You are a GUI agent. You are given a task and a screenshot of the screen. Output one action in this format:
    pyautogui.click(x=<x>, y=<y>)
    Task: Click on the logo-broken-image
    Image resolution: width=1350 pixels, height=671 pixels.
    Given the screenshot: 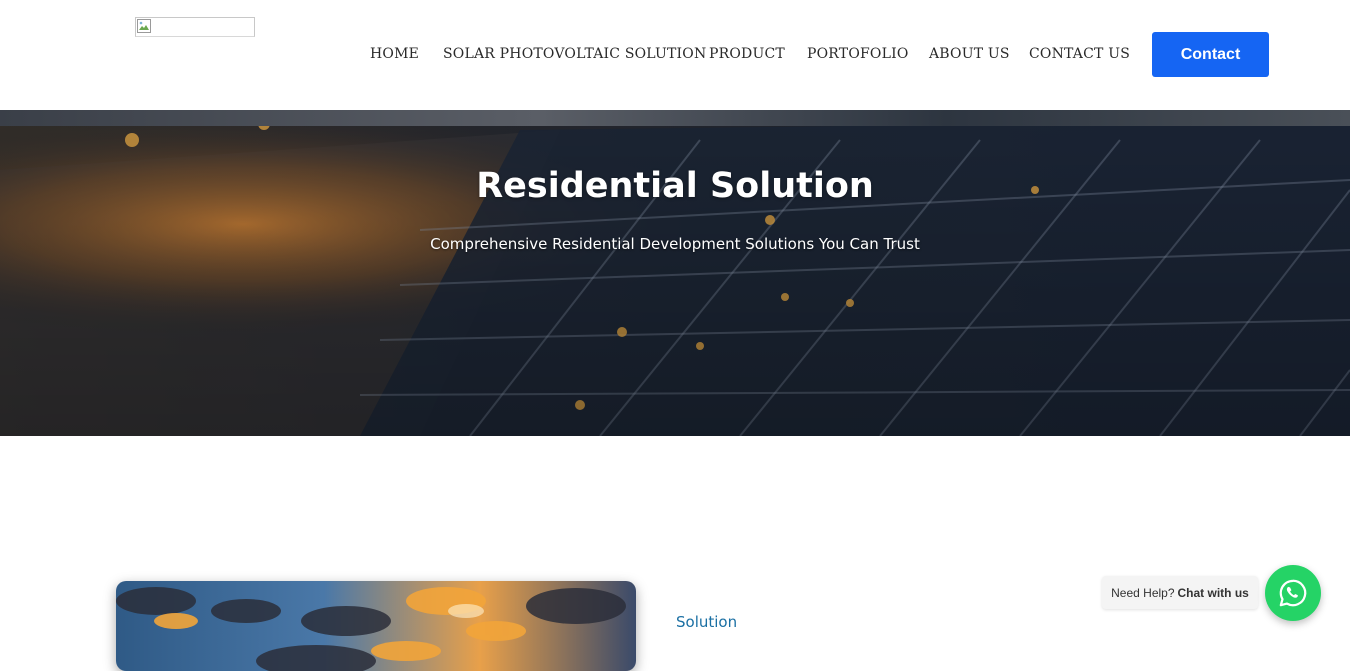 What is the action you would take?
    pyautogui.click(x=195, y=27)
    